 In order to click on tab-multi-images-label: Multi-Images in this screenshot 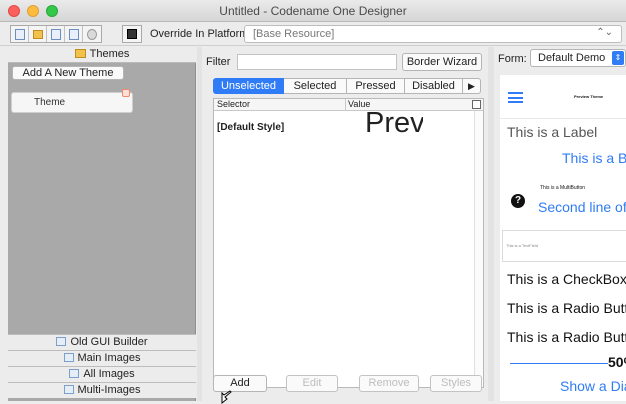, I will do `click(109, 390)`.